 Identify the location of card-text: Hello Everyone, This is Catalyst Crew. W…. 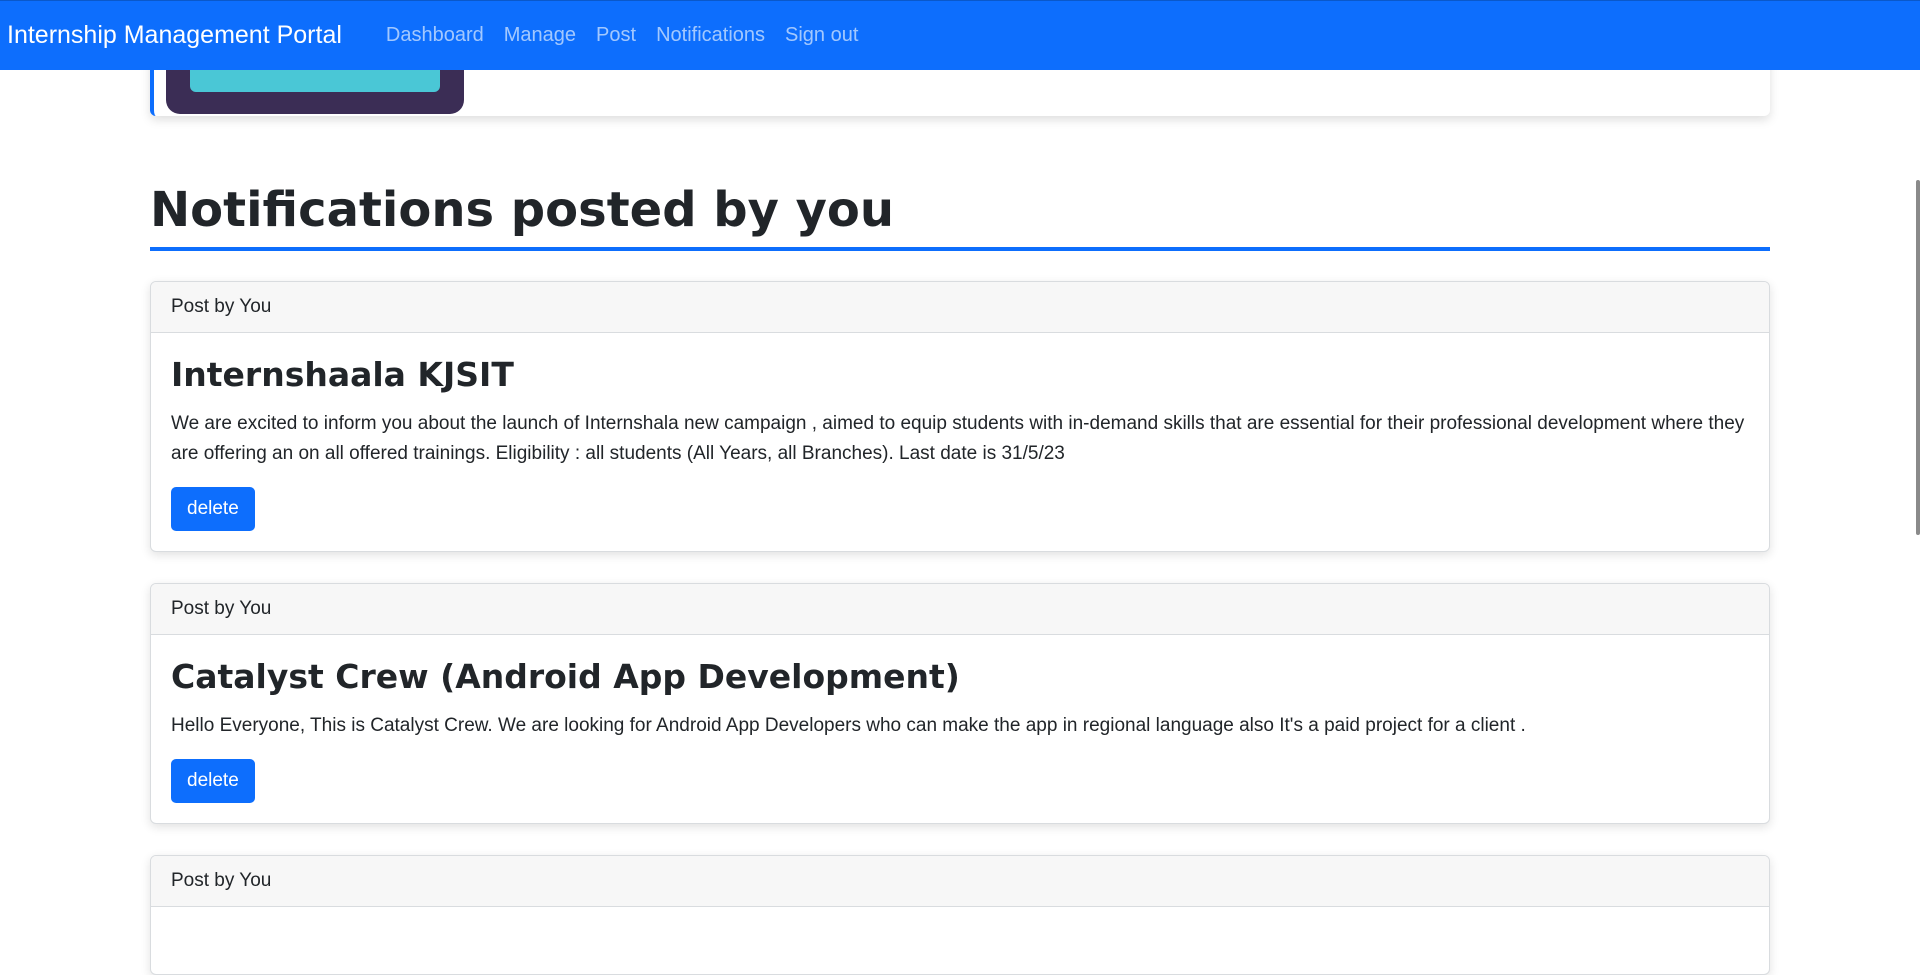
(848, 725).